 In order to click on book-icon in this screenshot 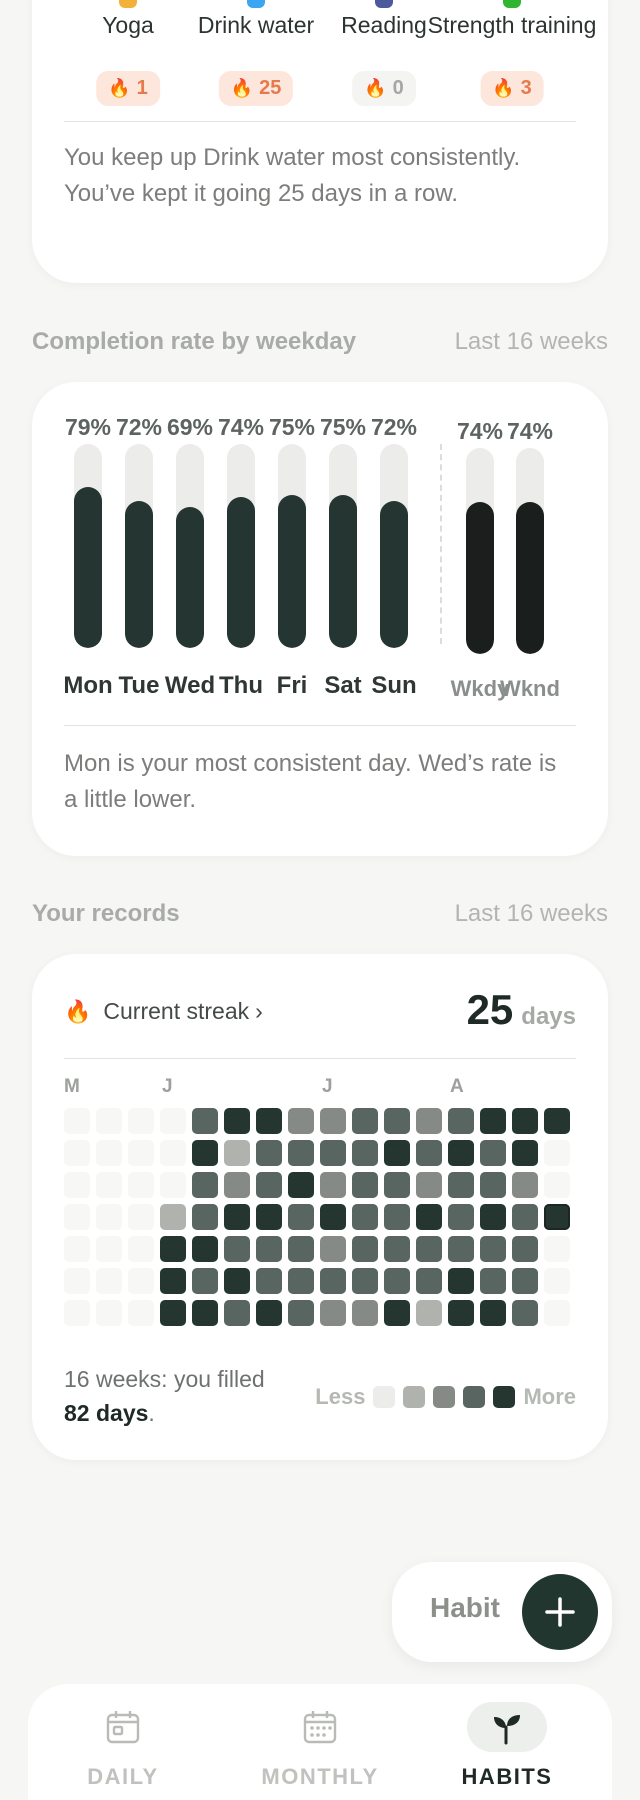, I will do `click(384, 4)`.